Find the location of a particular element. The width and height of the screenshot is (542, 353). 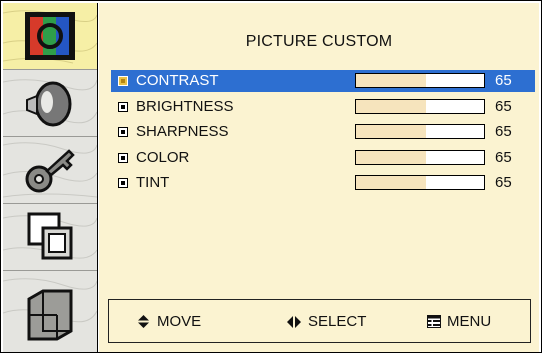

contrast-slider is located at coordinates (420, 80).